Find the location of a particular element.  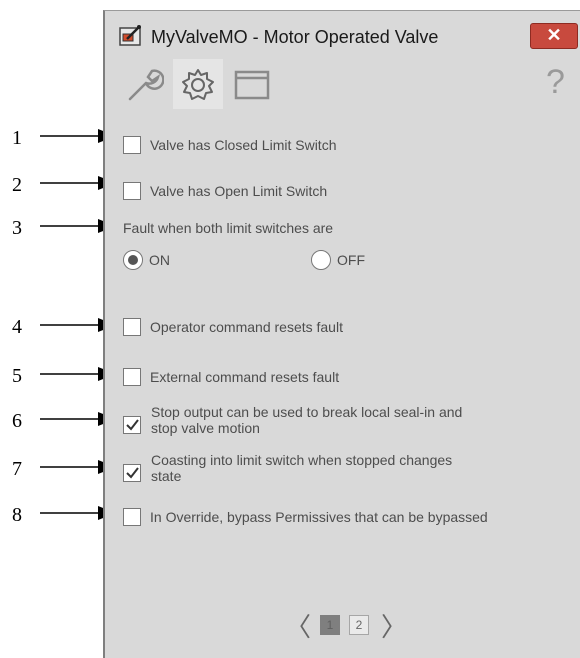

radio-on: ON is located at coordinates (146, 260).